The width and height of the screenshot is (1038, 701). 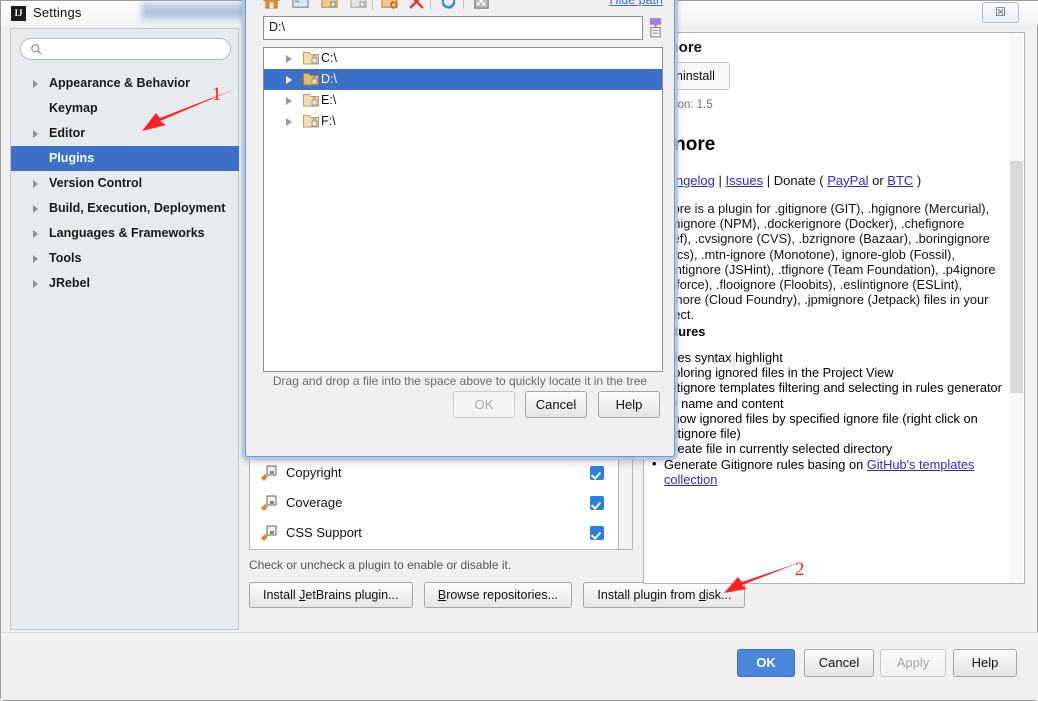 I want to click on delete-icon, so click(x=416, y=5).